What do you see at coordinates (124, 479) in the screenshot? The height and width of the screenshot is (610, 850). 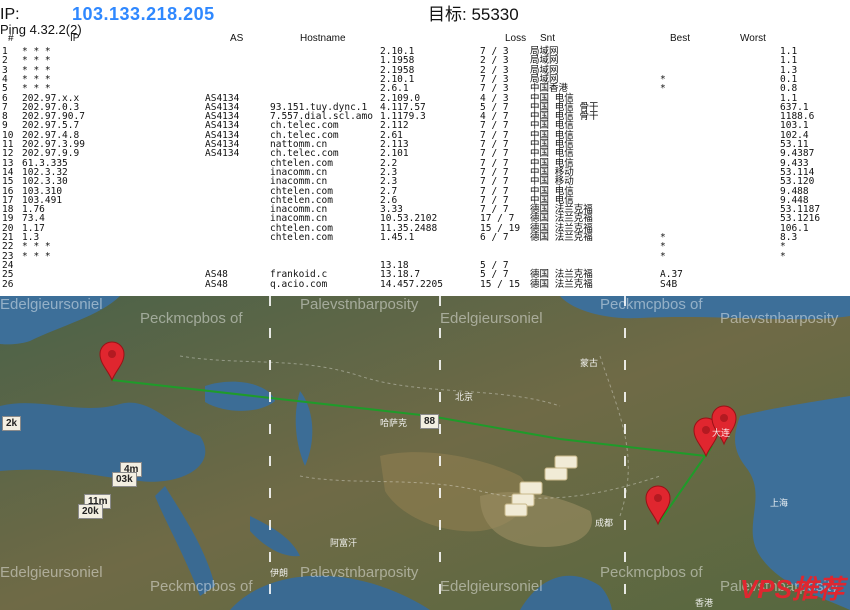 I see `distance-tag: 03k` at bounding box center [124, 479].